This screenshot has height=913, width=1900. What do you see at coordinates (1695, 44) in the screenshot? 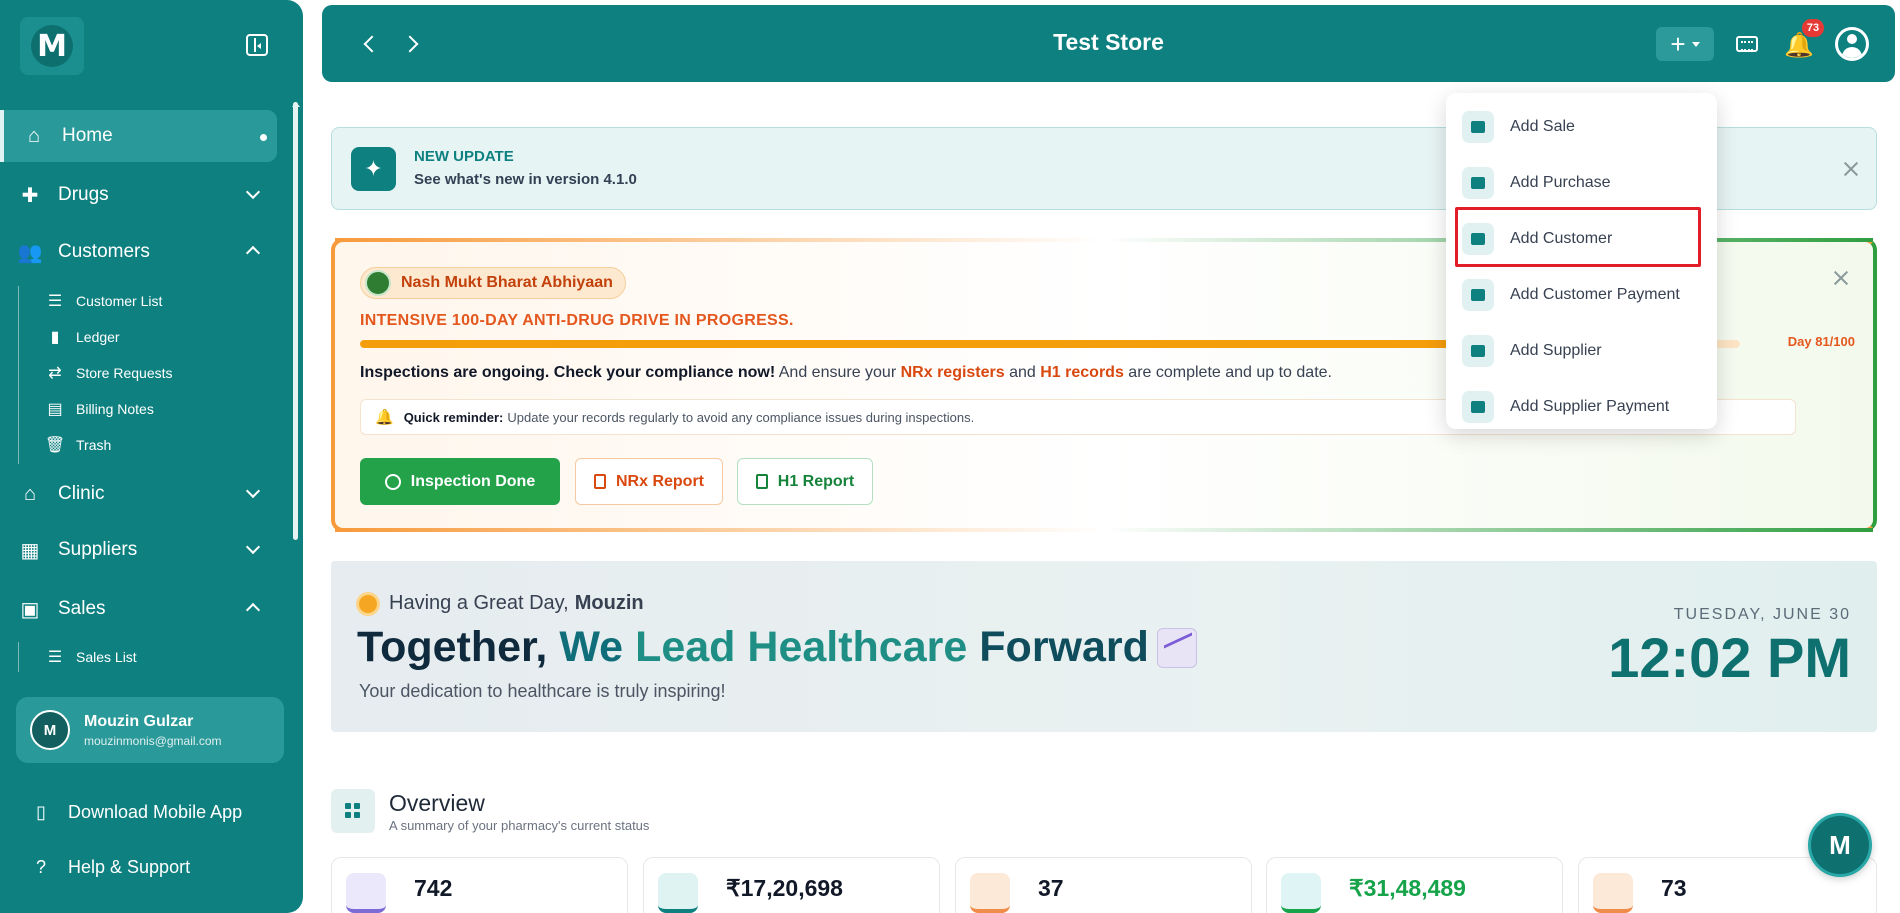
I see `caret-down-icon` at bounding box center [1695, 44].